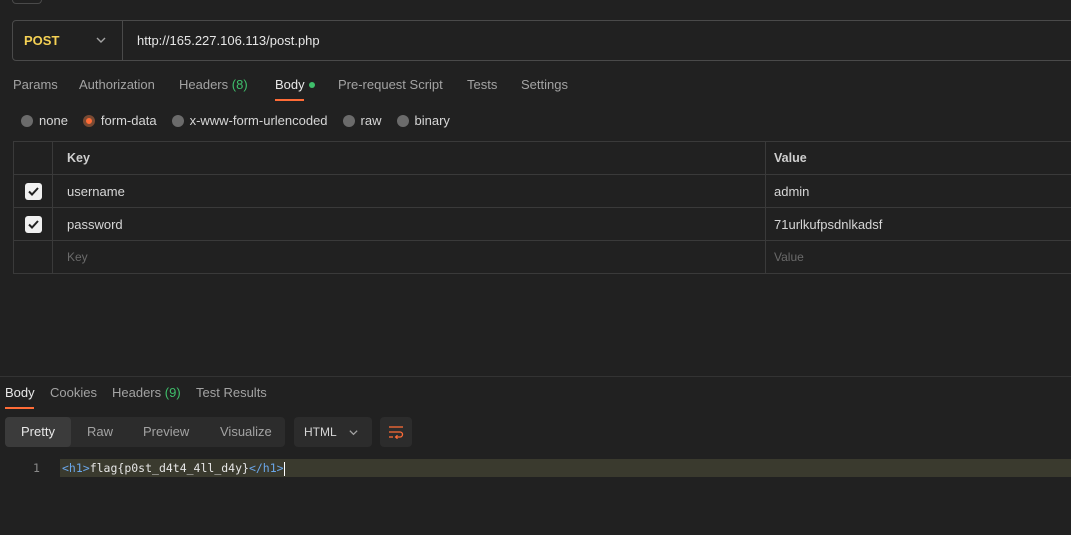  I want to click on response-tab-test-results: Test Results, so click(231, 392).